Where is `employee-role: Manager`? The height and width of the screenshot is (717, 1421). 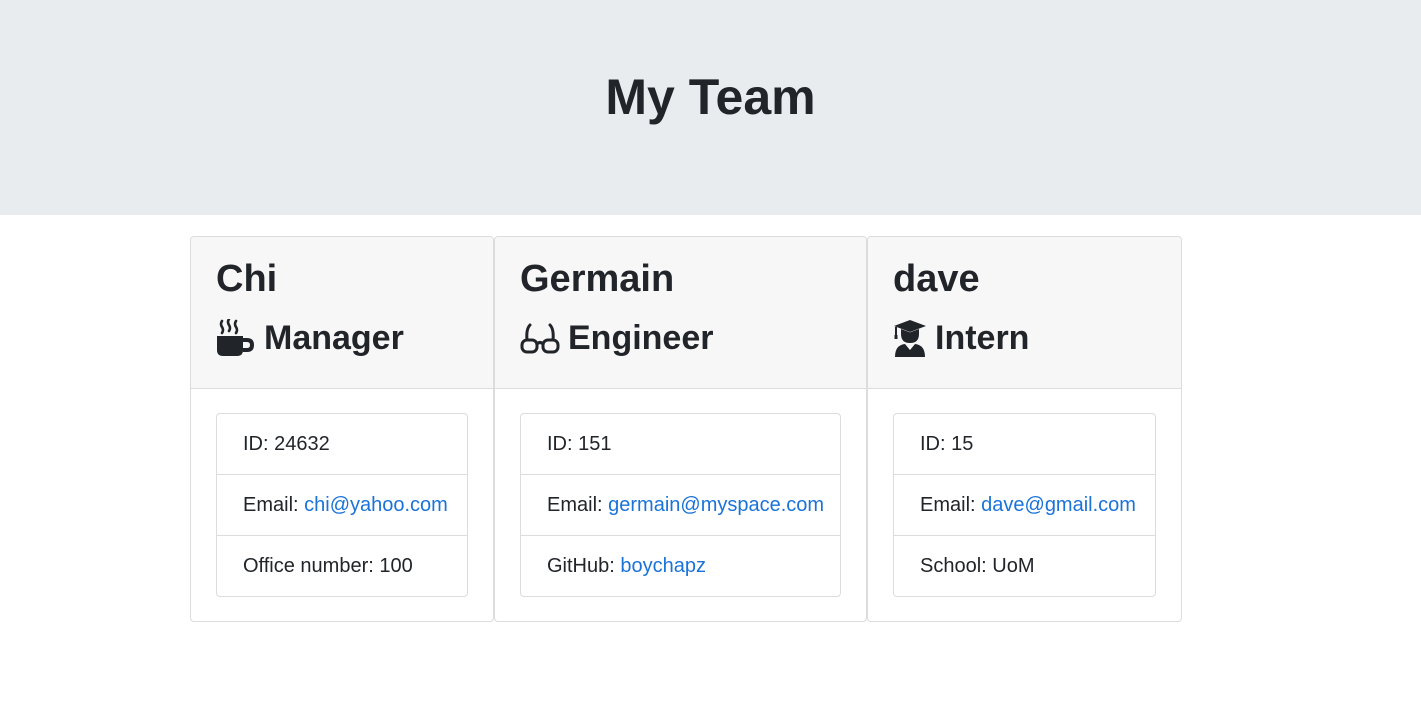
employee-role: Manager is located at coordinates (310, 338).